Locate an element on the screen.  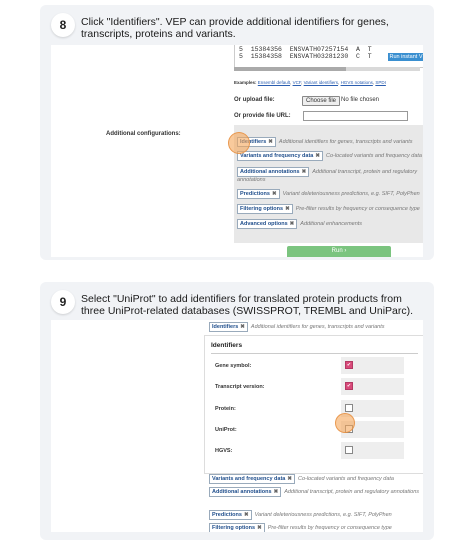
textarea-line: 5 15384358 ENSVATH03281230 C T is located at coordinates (305, 56).